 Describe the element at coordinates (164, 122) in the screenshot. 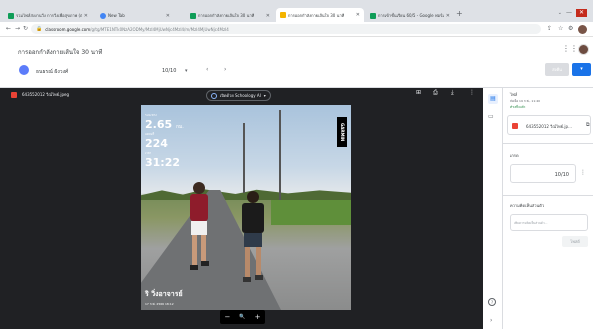

I see `stat-distance: ระยะทาง 2.65 กม.` at that location.